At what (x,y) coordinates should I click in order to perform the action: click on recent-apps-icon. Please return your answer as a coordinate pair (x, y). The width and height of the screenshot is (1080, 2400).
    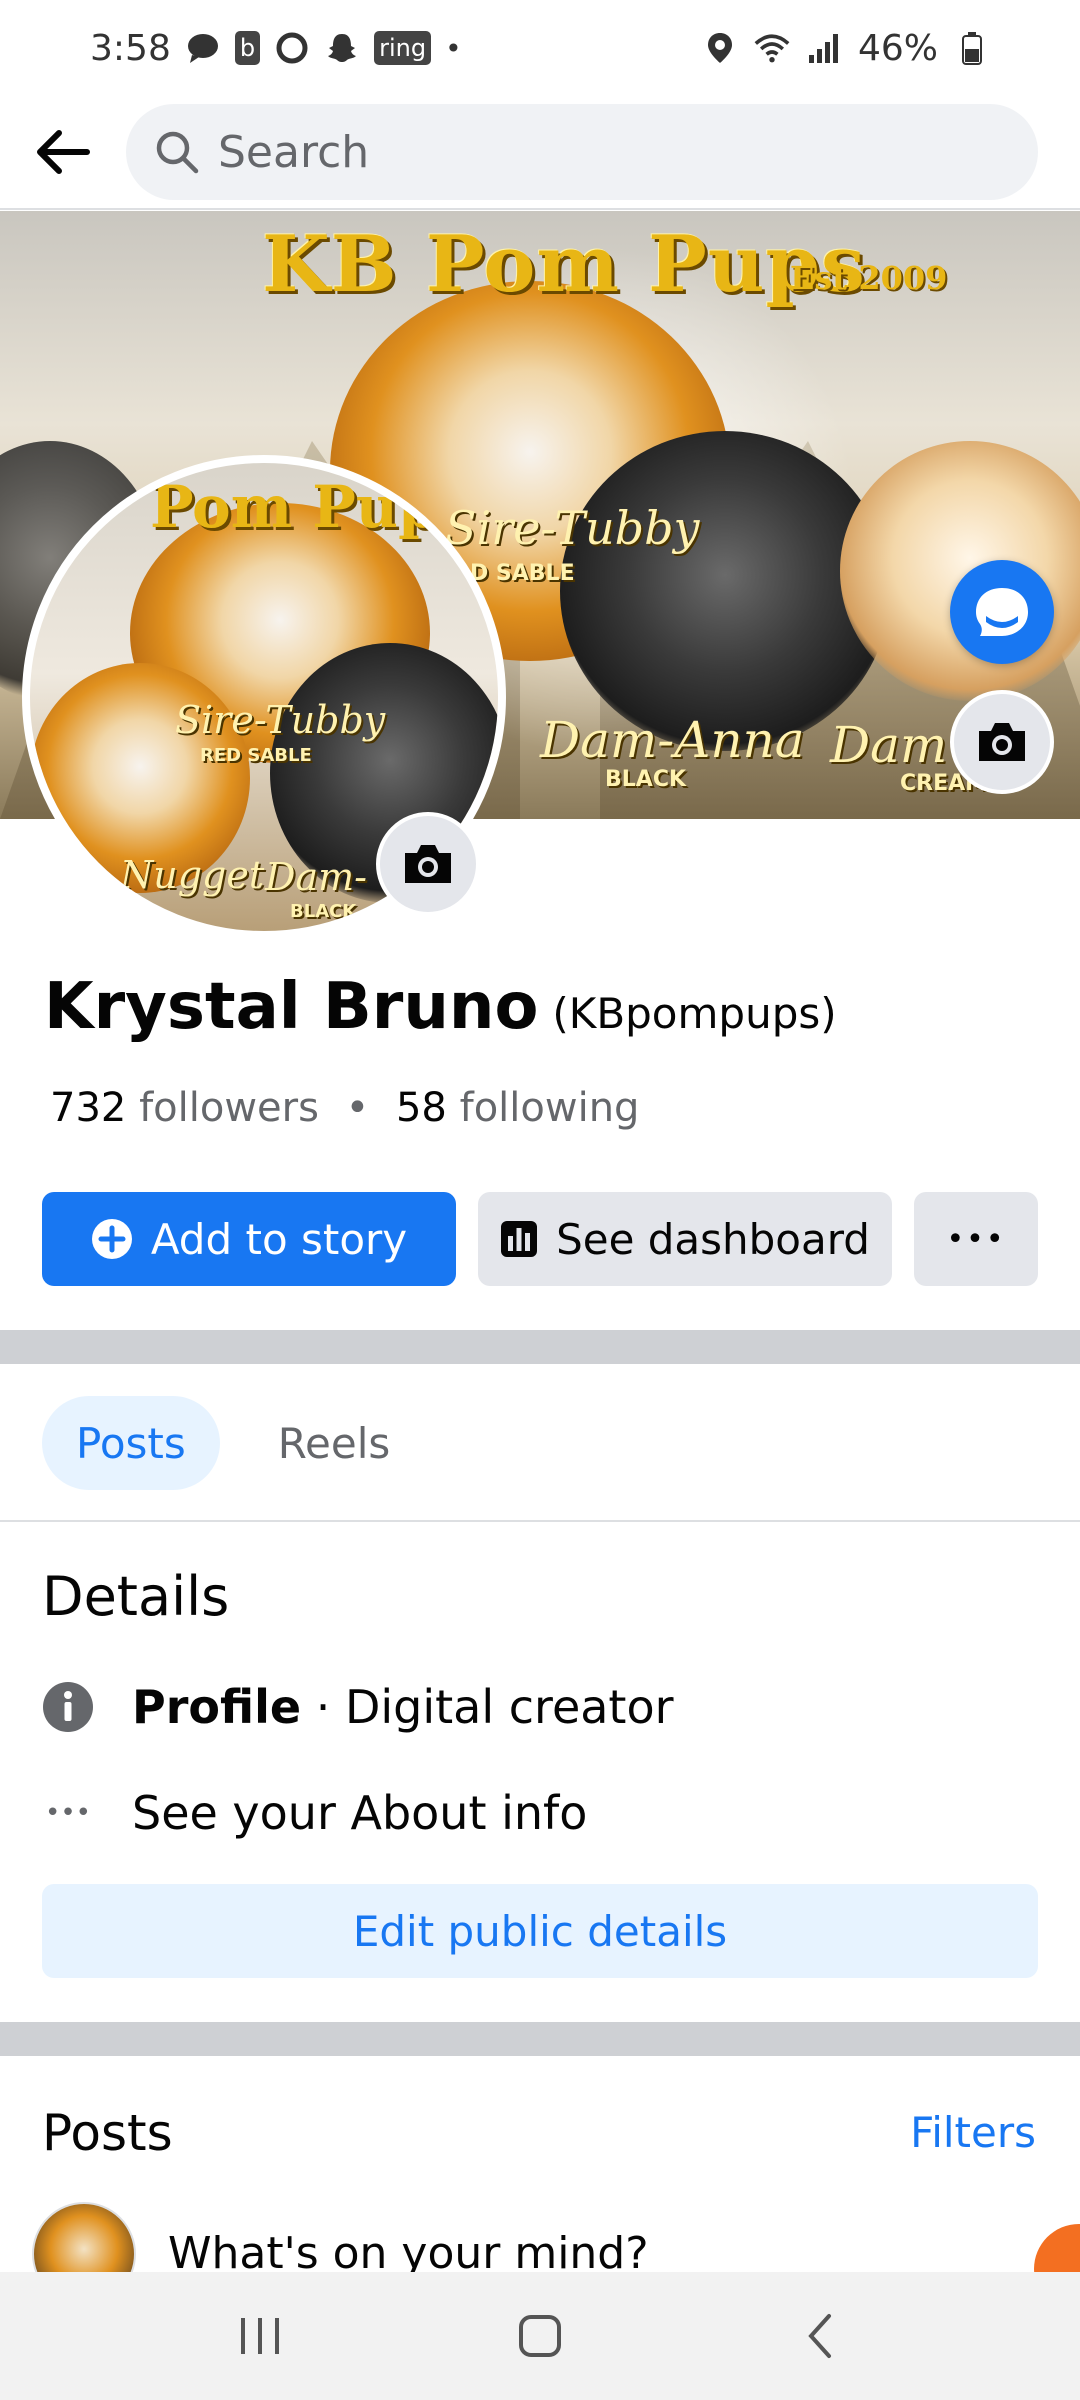
    Looking at the image, I should click on (260, 2336).